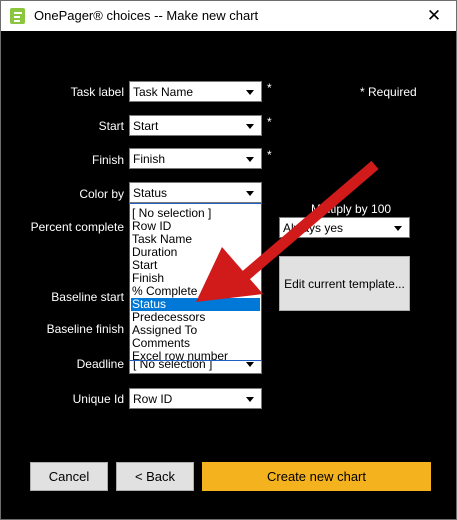 This screenshot has width=457, height=520. I want to click on back-button: < Back, so click(155, 476).